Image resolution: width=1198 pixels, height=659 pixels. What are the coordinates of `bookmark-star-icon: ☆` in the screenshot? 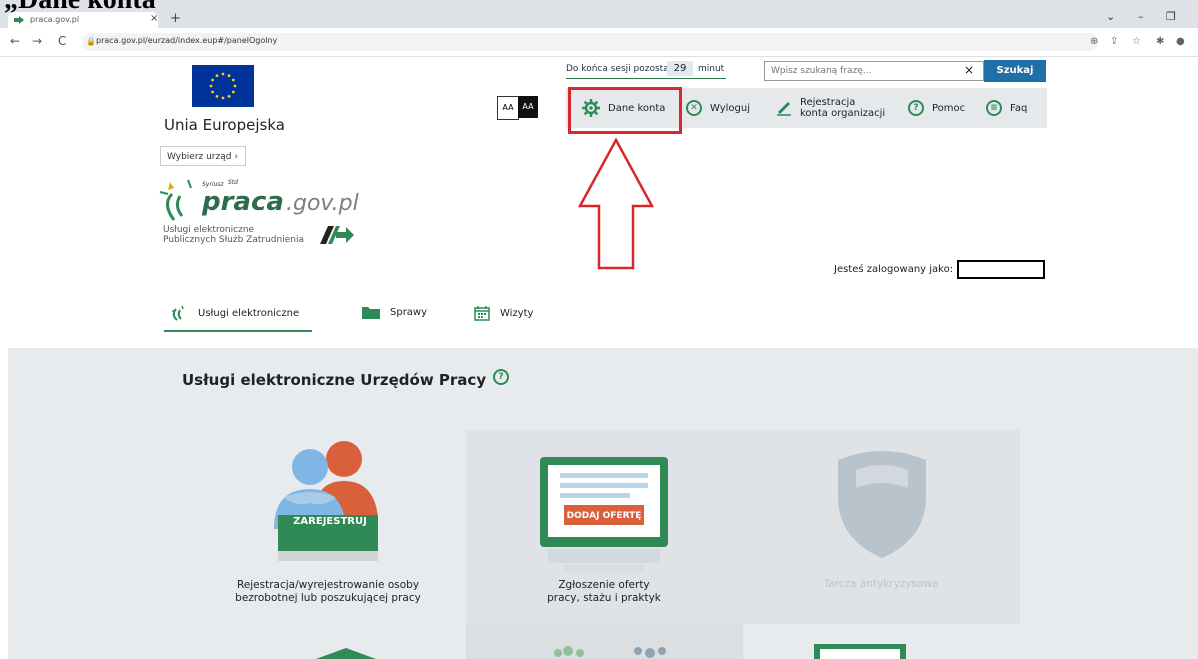 It's located at (1136, 41).